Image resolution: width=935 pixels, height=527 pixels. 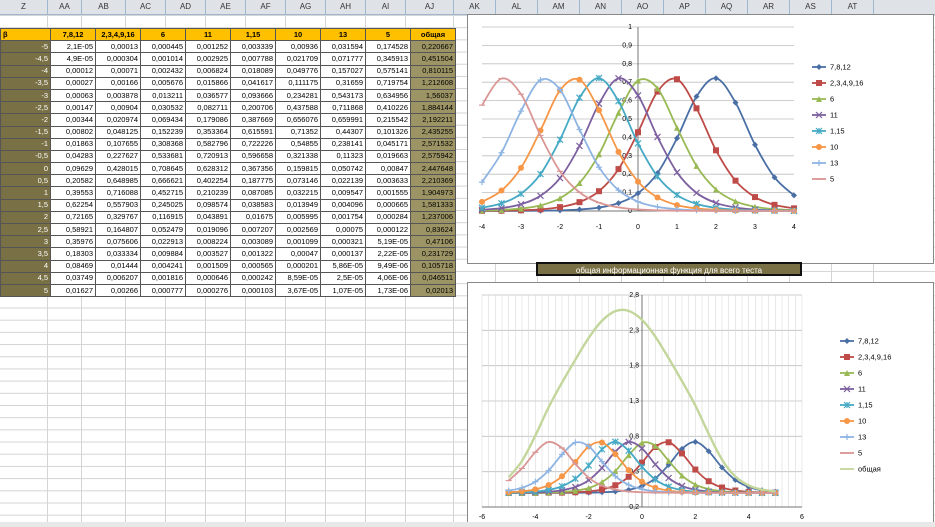 I want to click on table-cell: 0,004096, so click(x=343, y=205).